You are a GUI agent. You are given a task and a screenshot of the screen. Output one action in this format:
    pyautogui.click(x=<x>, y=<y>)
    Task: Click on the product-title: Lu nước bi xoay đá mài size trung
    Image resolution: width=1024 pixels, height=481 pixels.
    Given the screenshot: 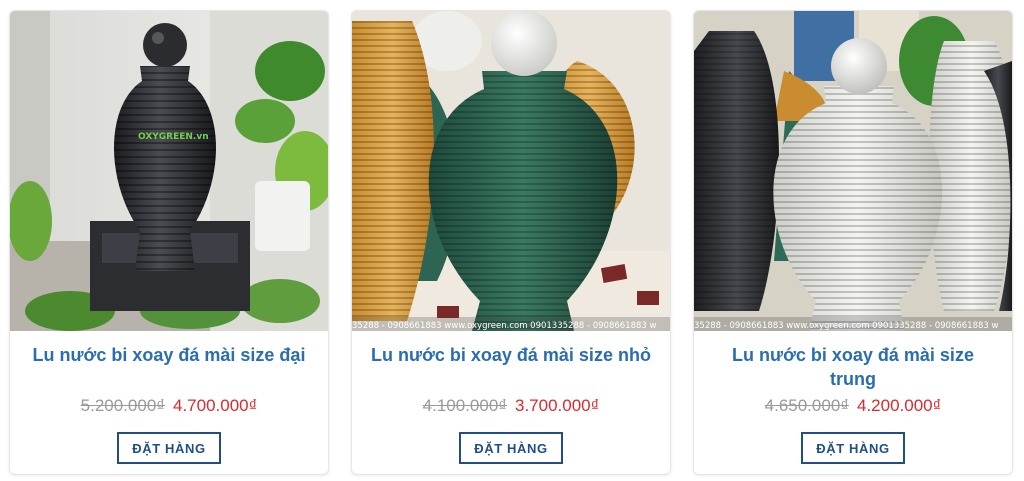 What is the action you would take?
    pyautogui.click(x=853, y=367)
    